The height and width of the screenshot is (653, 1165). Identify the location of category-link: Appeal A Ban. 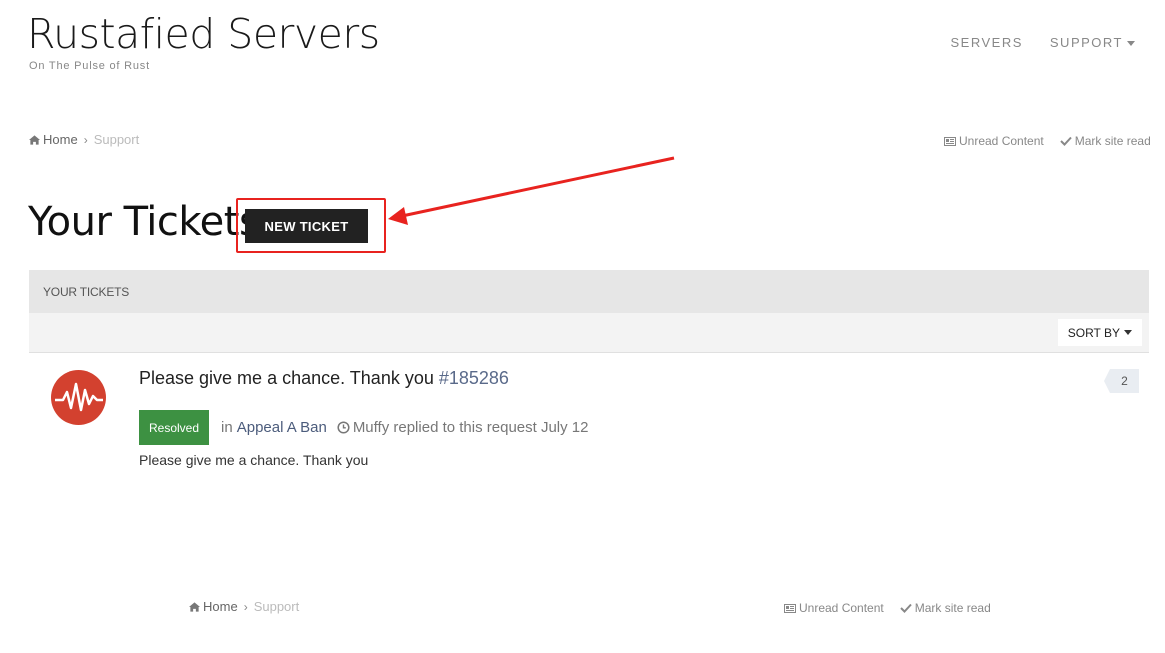
(282, 427).